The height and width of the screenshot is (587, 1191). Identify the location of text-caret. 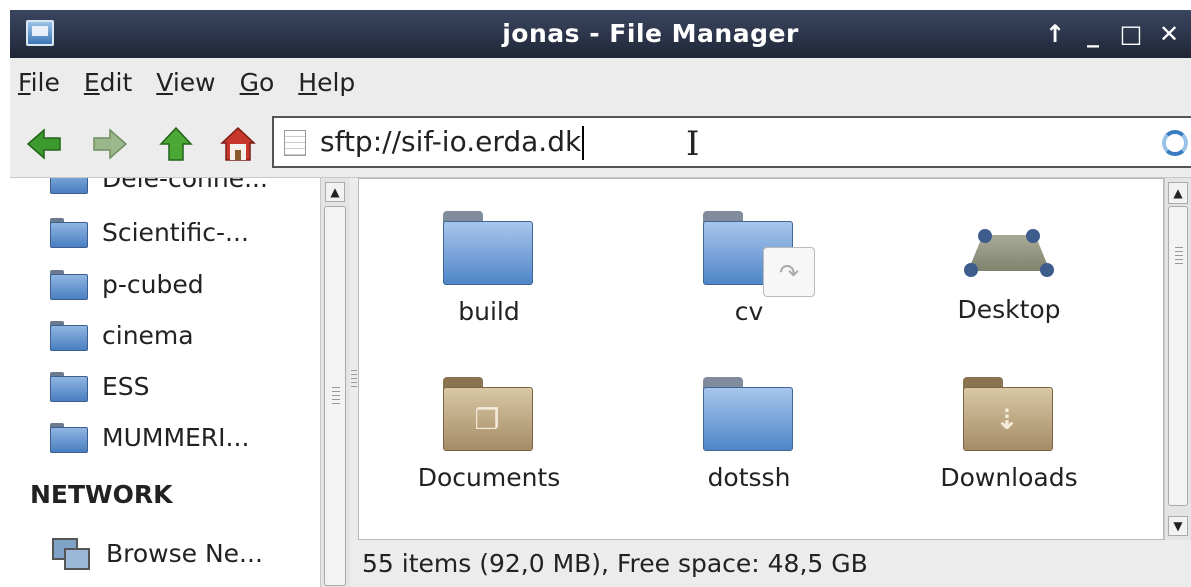
(583, 143).